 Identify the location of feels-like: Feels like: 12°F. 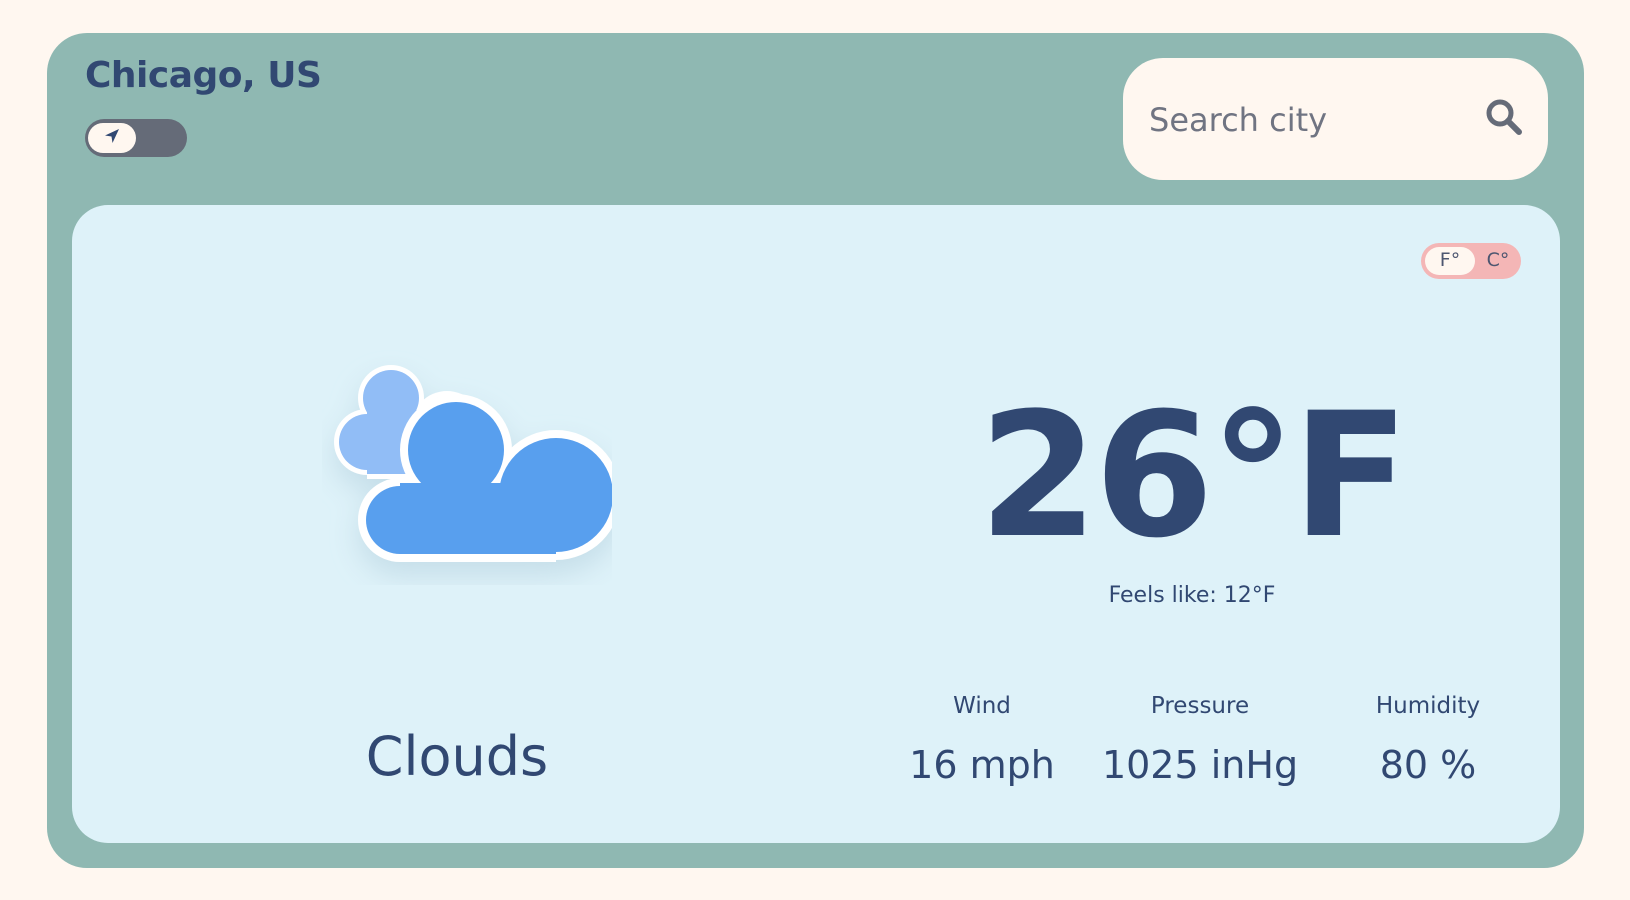
(1192, 595).